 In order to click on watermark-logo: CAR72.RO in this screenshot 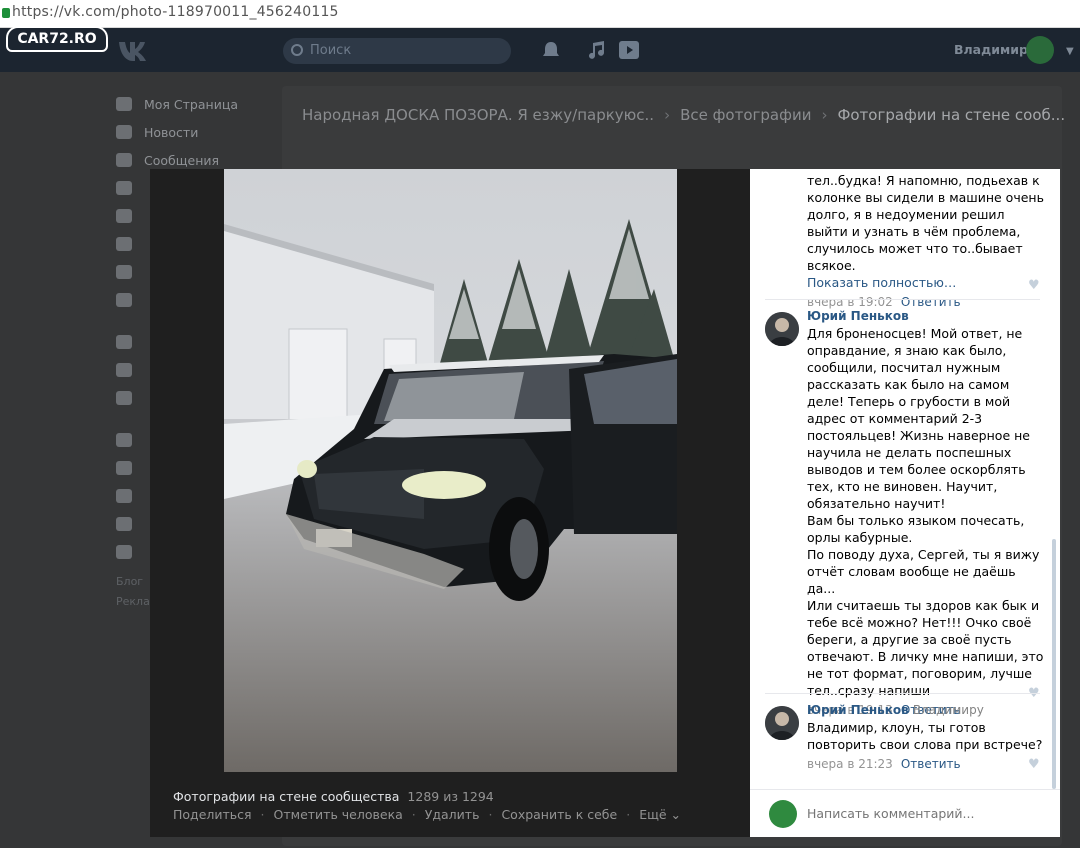, I will do `click(57, 39)`.